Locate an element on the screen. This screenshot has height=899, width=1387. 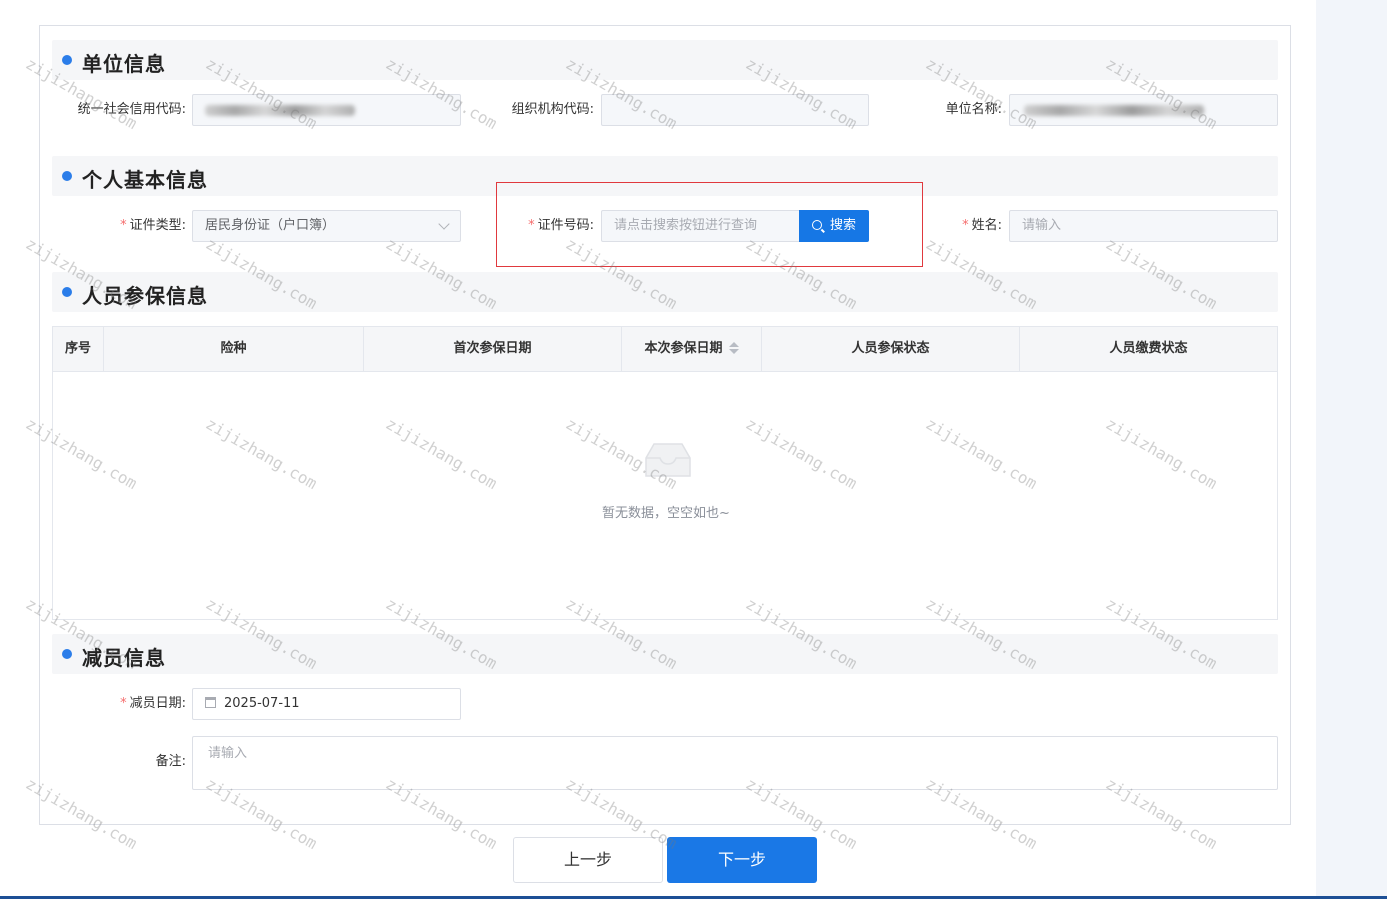
calendar-icon is located at coordinates (210, 702).